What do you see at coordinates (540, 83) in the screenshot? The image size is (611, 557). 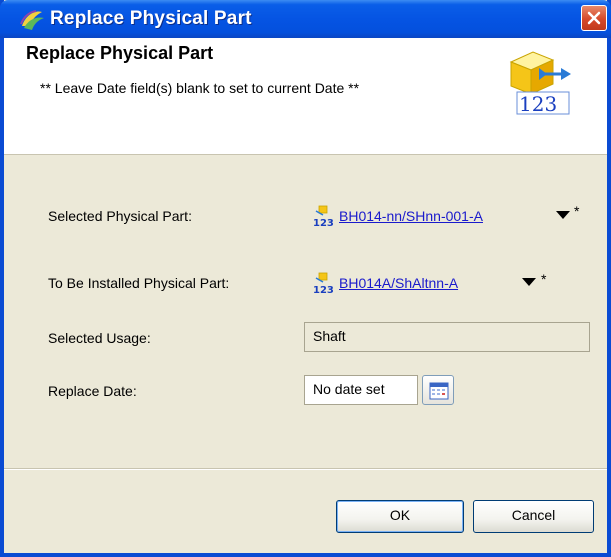 I see `part-replace-icon: 123` at bounding box center [540, 83].